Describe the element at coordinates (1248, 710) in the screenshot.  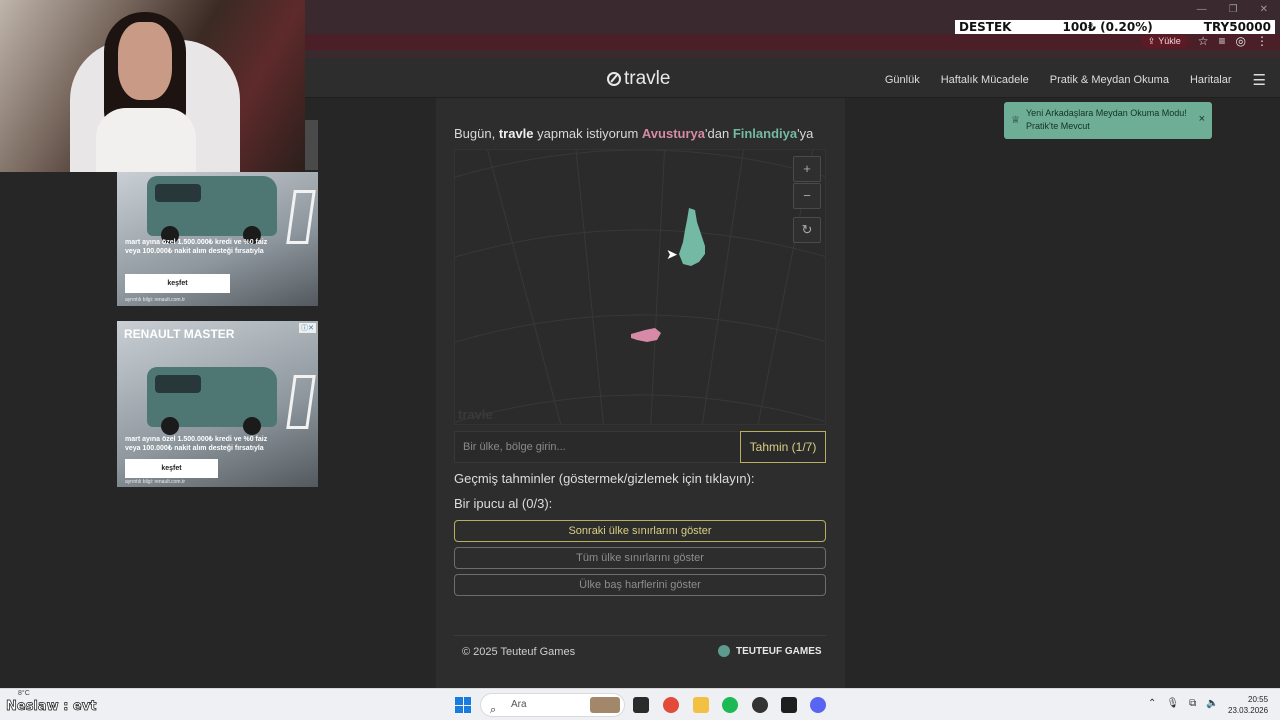
I see `clock-date: 23.03.2026` at that location.